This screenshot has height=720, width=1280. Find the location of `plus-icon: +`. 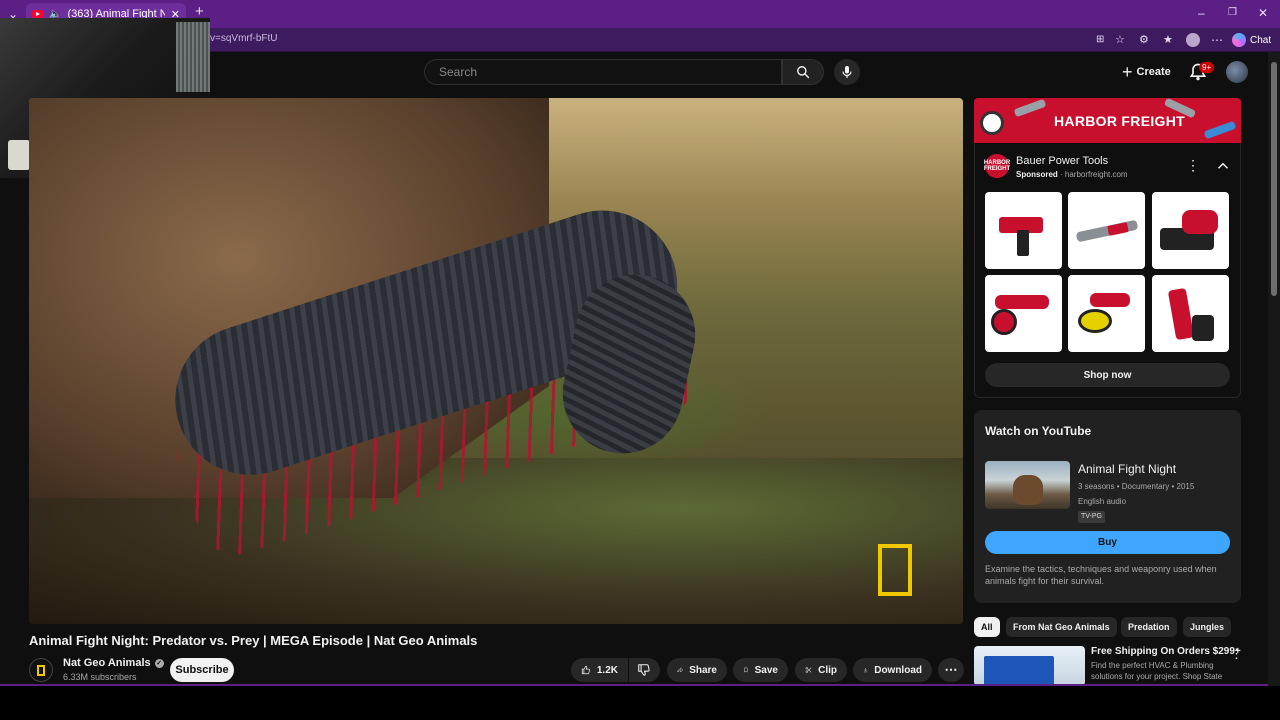

plus-icon: + is located at coordinates (1127, 72).